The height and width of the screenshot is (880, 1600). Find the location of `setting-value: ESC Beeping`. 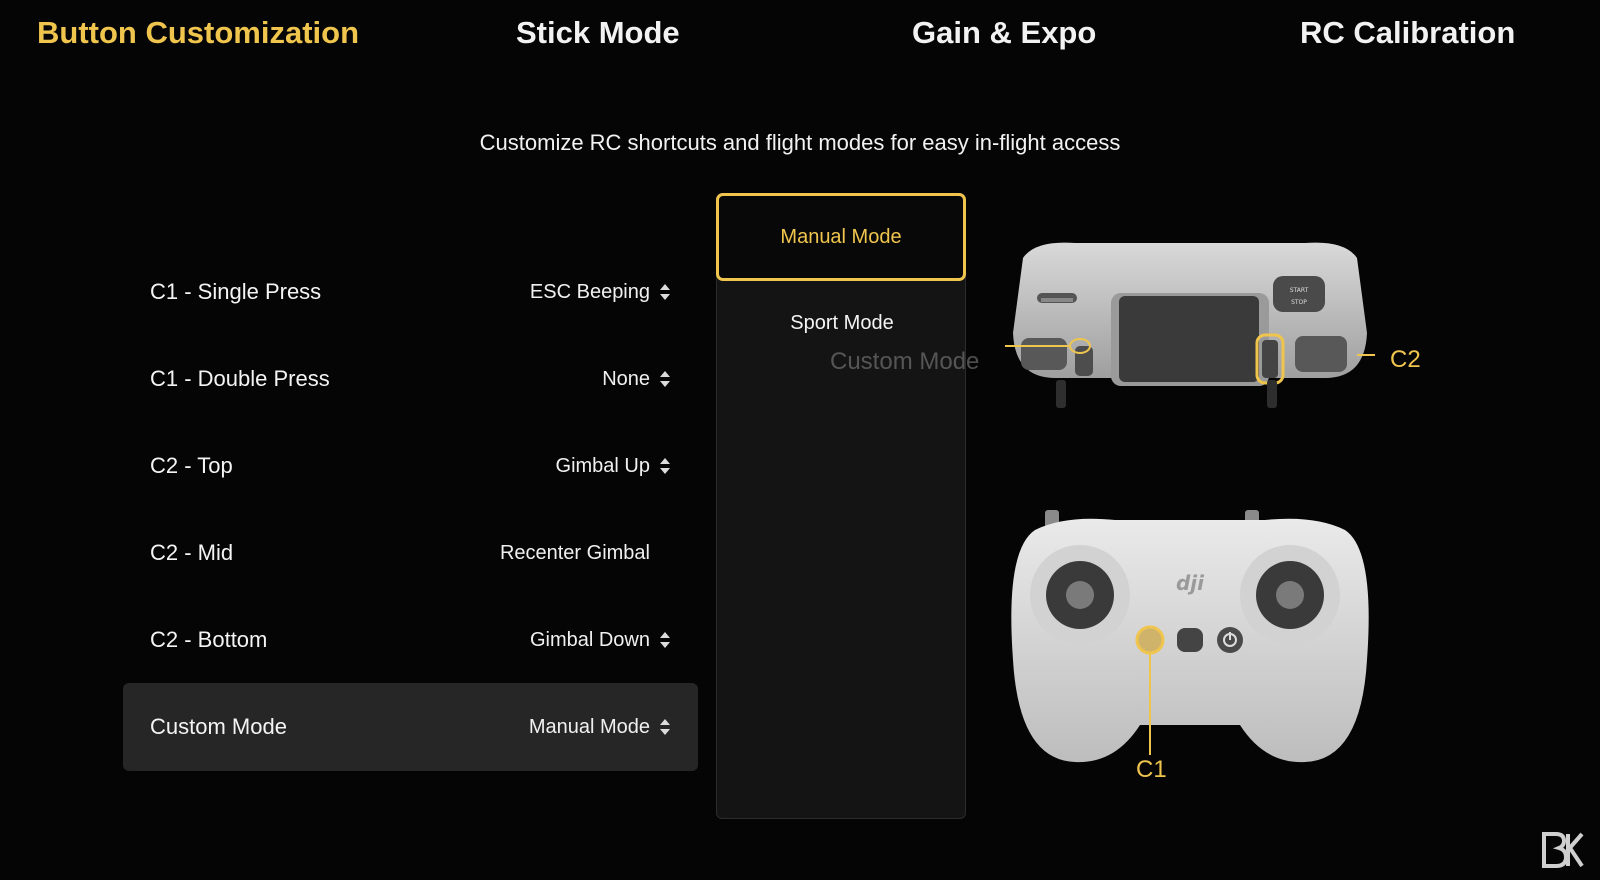

setting-value: ESC Beeping is located at coordinates (589, 291).